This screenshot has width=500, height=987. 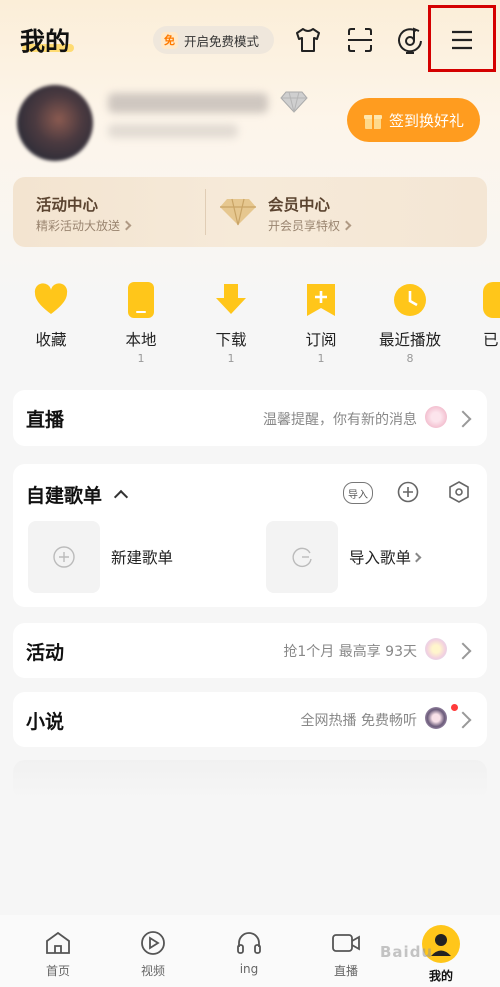 I want to click on novel-hint: 全网热播 免费畅听, so click(x=358, y=721).